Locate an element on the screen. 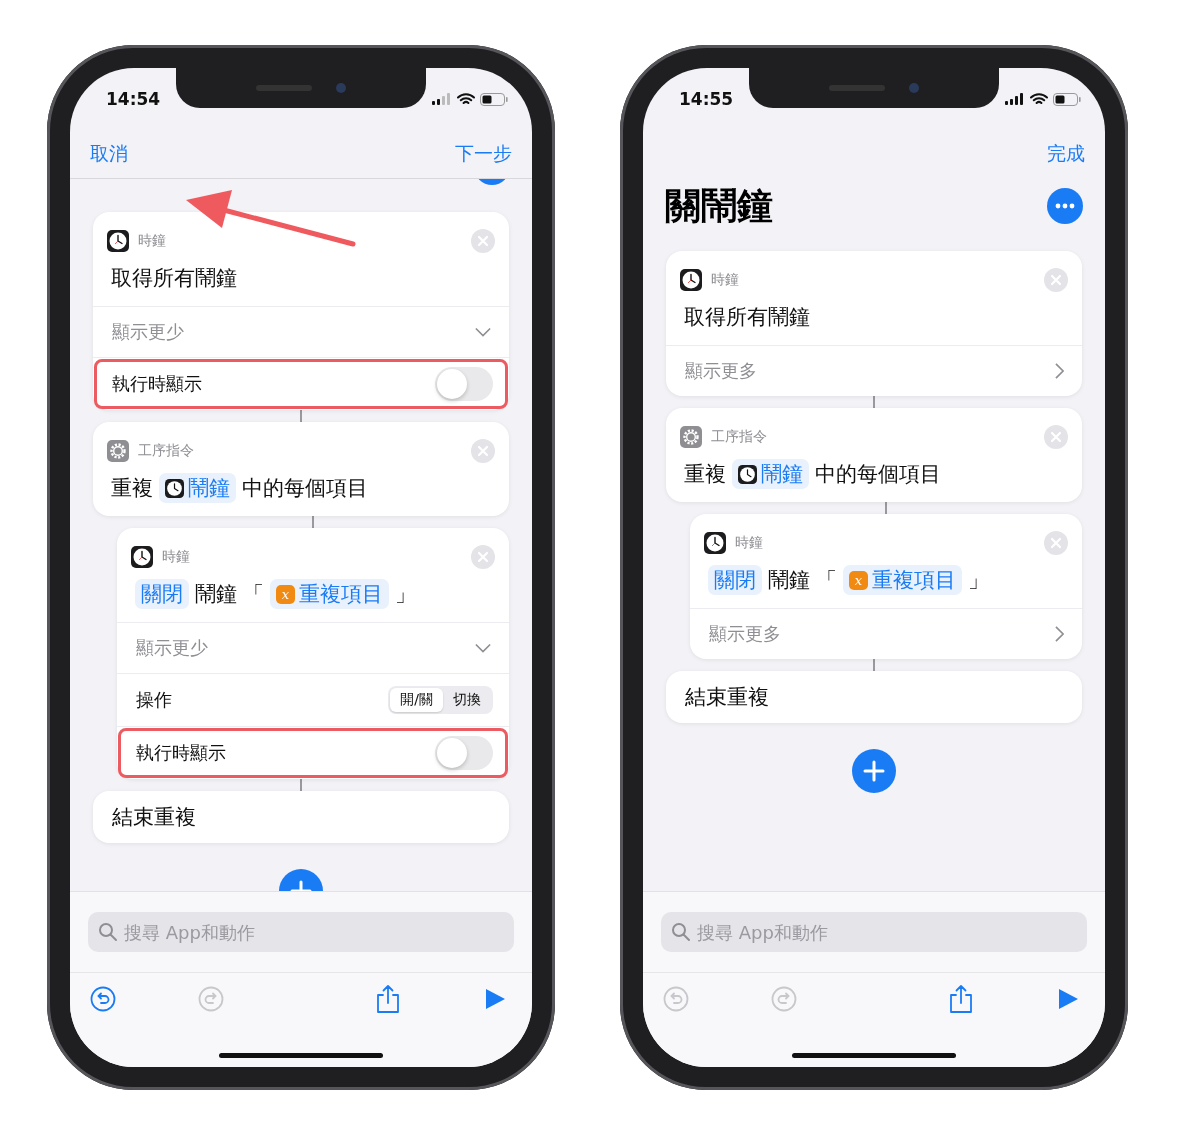 The height and width of the screenshot is (1136, 1200). status-time: 14:55 is located at coordinates (707, 99).